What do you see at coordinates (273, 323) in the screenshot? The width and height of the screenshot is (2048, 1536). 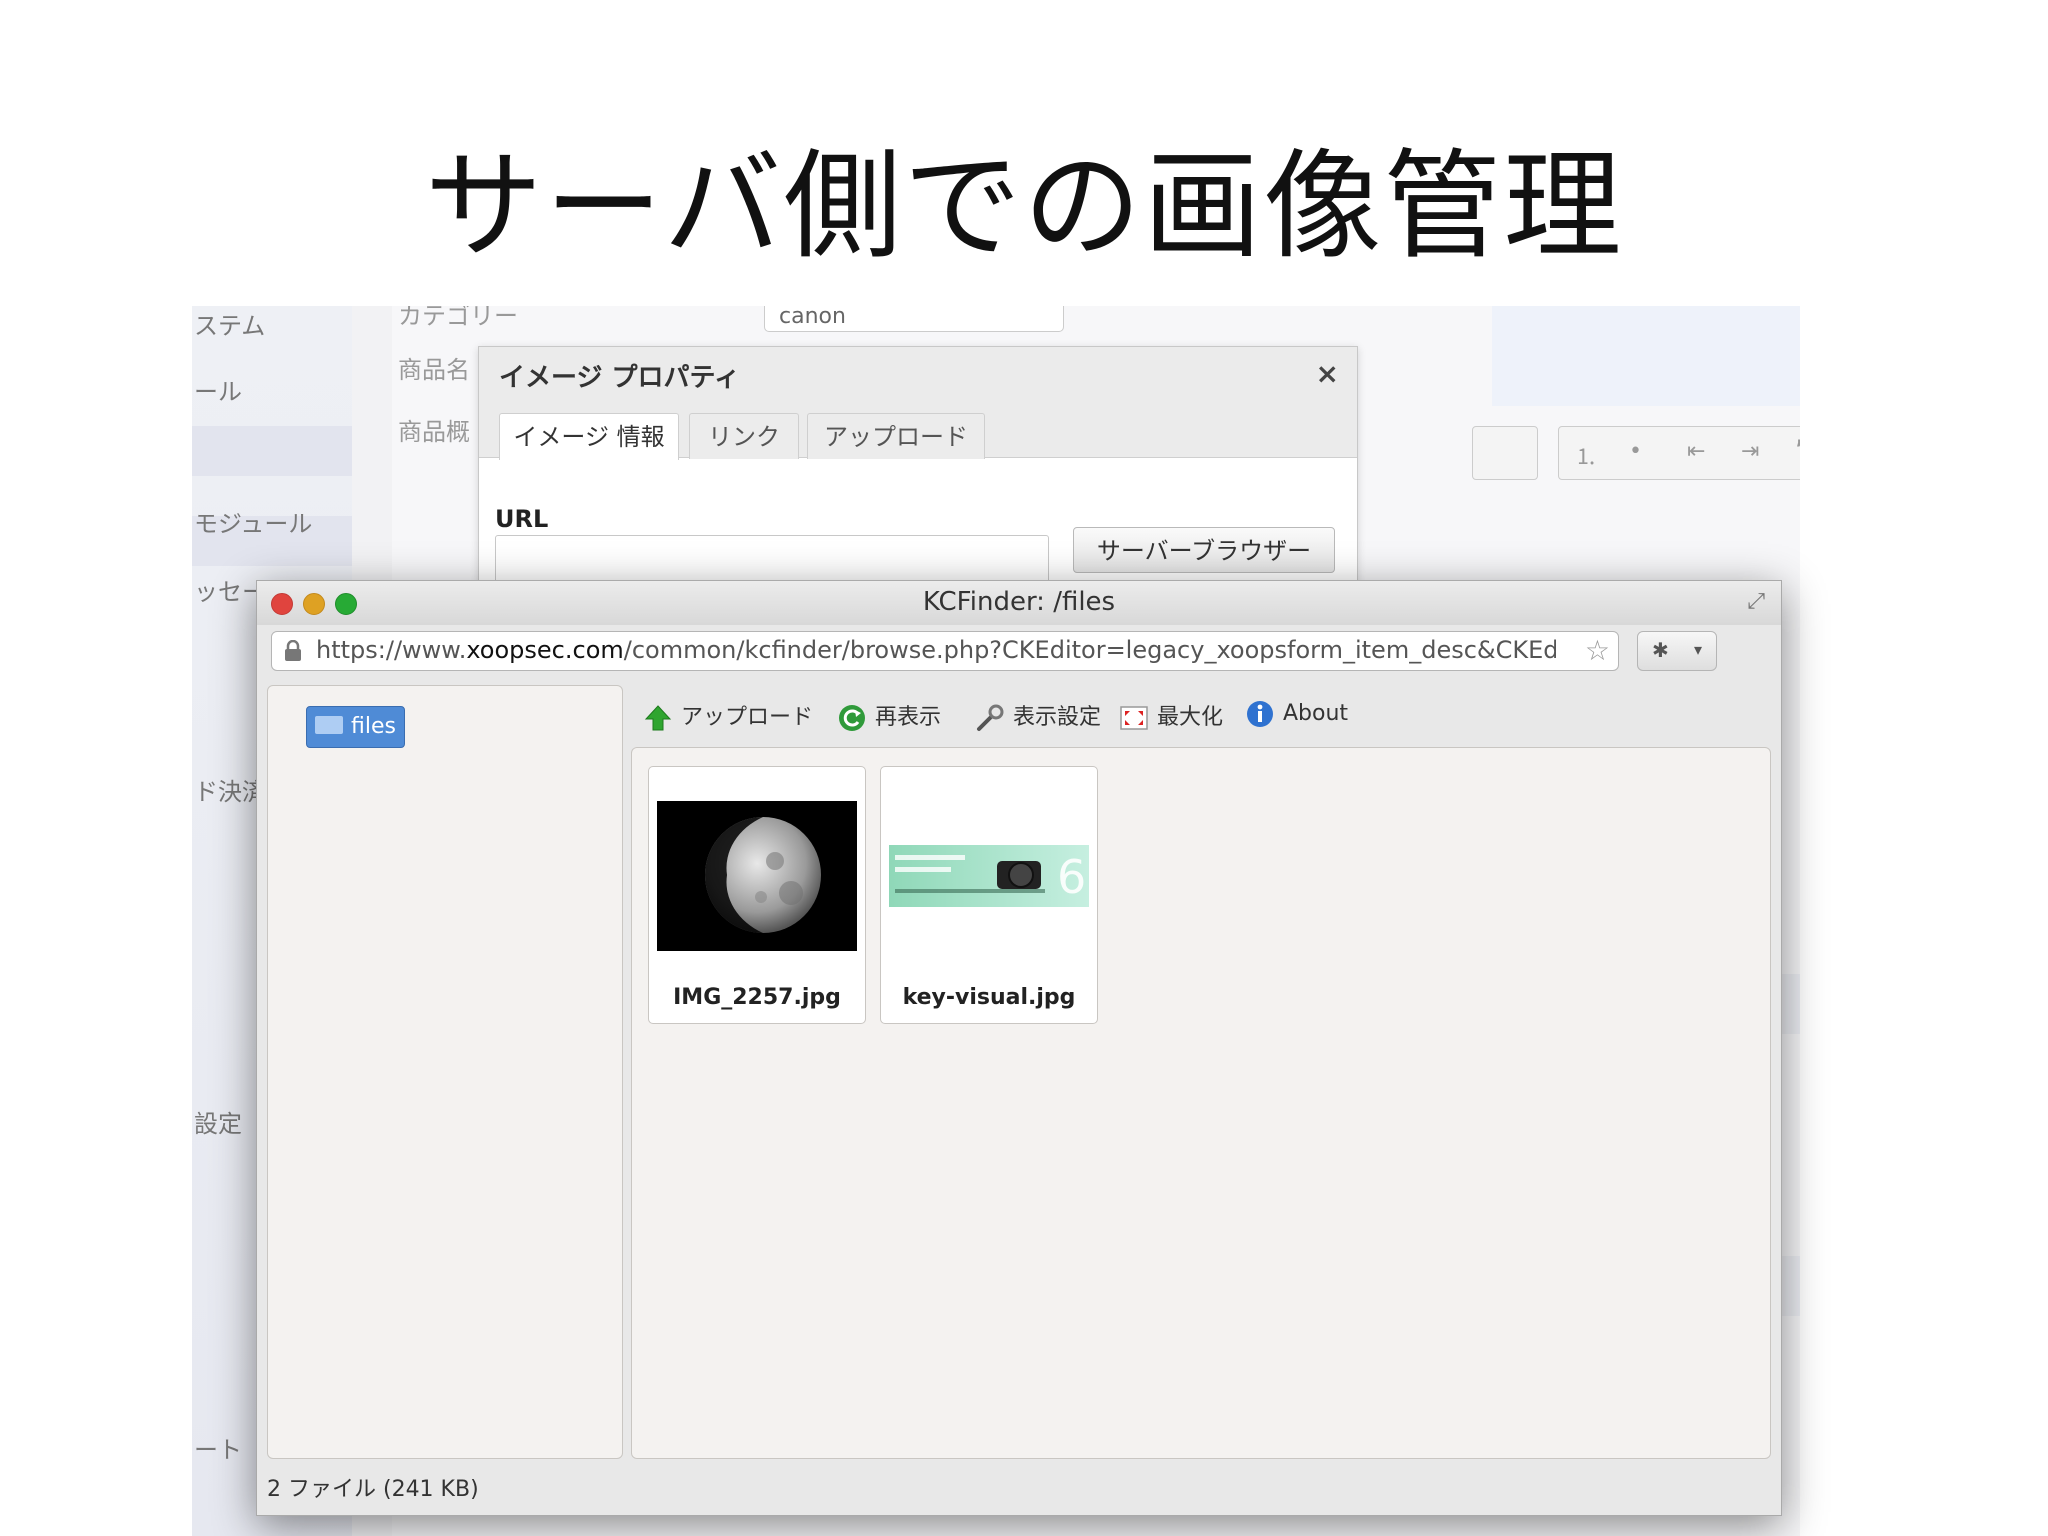 I see `sidebar-item: ステム` at bounding box center [273, 323].